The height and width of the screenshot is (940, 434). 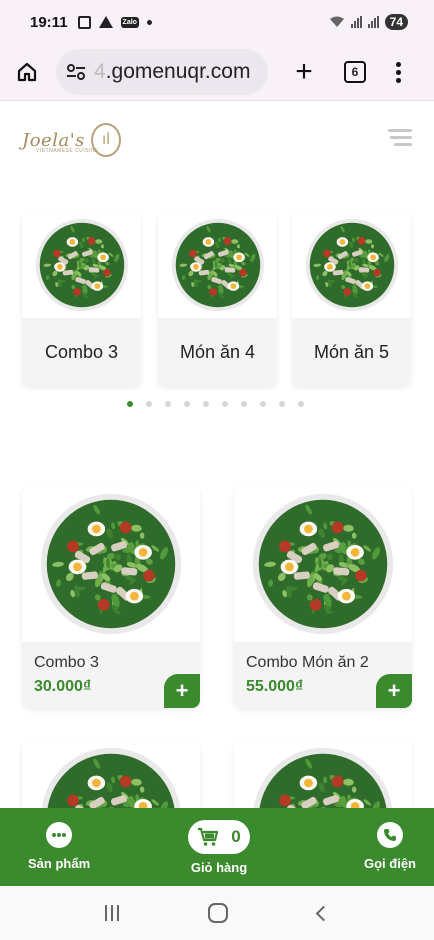 What do you see at coordinates (215, 404) in the screenshot?
I see `carousel-pagination` at bounding box center [215, 404].